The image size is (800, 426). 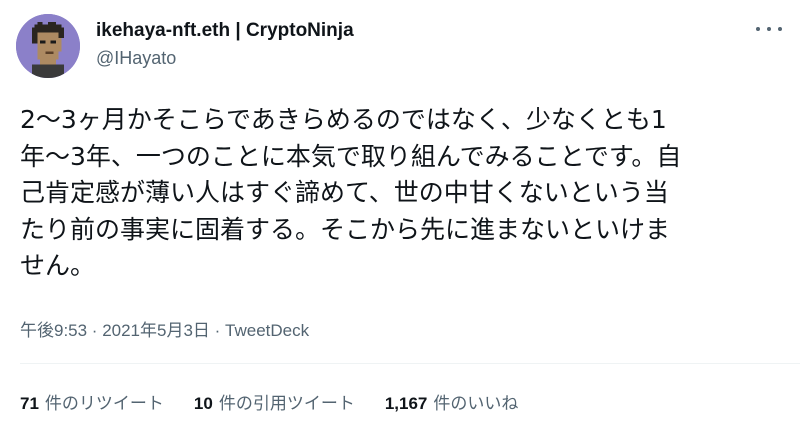 What do you see at coordinates (225, 31) in the screenshot?
I see `author-display-name: ikehaya-nft.eth | CryptoNinja` at bounding box center [225, 31].